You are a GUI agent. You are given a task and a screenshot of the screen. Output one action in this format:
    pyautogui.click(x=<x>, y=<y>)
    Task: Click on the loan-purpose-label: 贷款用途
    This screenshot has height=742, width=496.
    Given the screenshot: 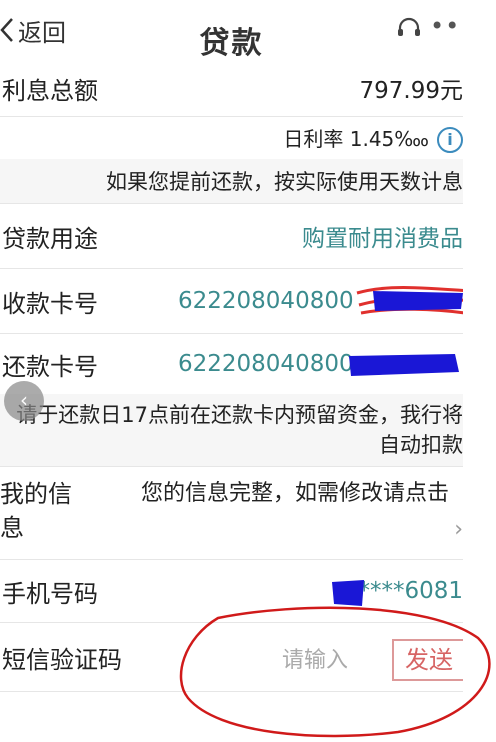 What is the action you would take?
    pyautogui.click(x=50, y=238)
    